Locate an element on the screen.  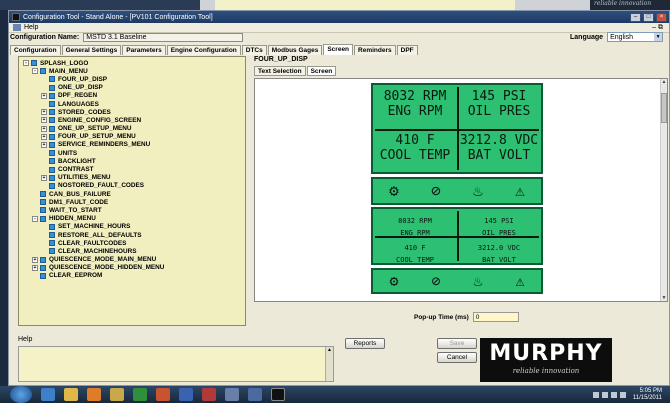
app-icon-window is located at coordinates (255, 394).